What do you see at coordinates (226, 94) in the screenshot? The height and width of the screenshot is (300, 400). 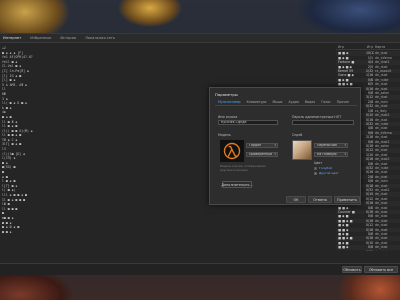 I see `dialog-title: Параметры` at bounding box center [226, 94].